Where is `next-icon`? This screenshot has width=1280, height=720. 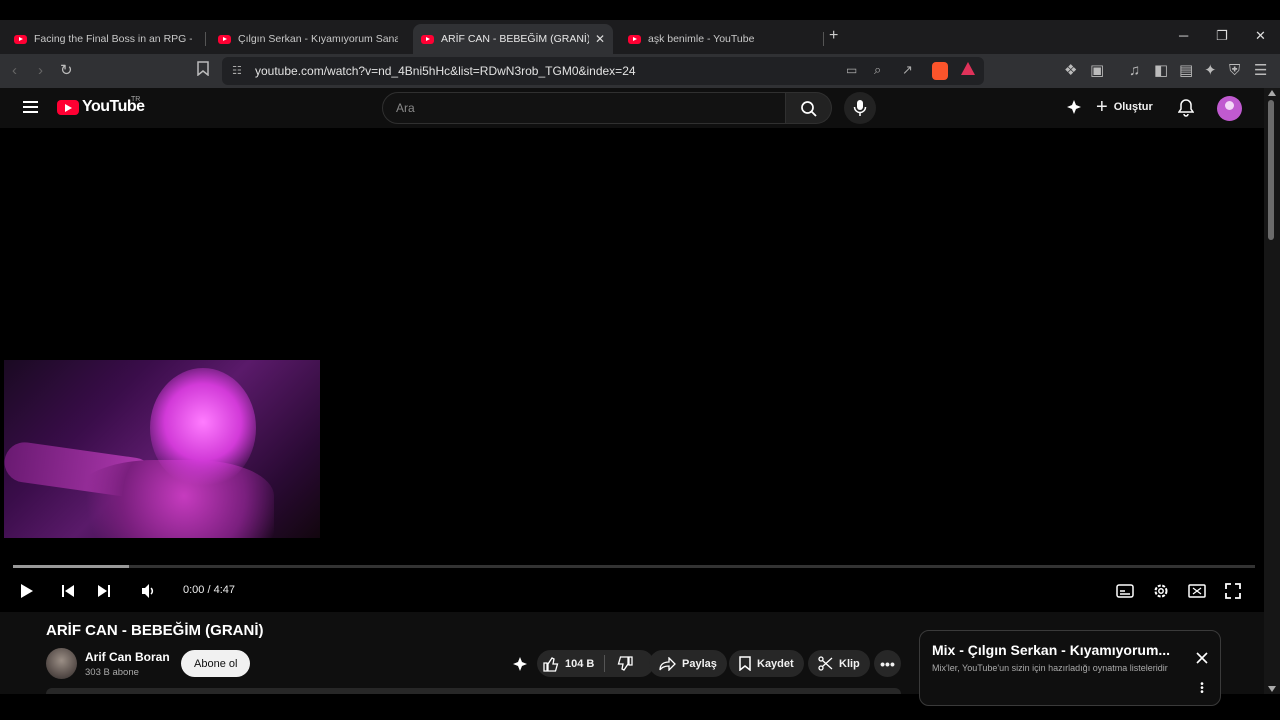
next-icon is located at coordinates (104, 591).